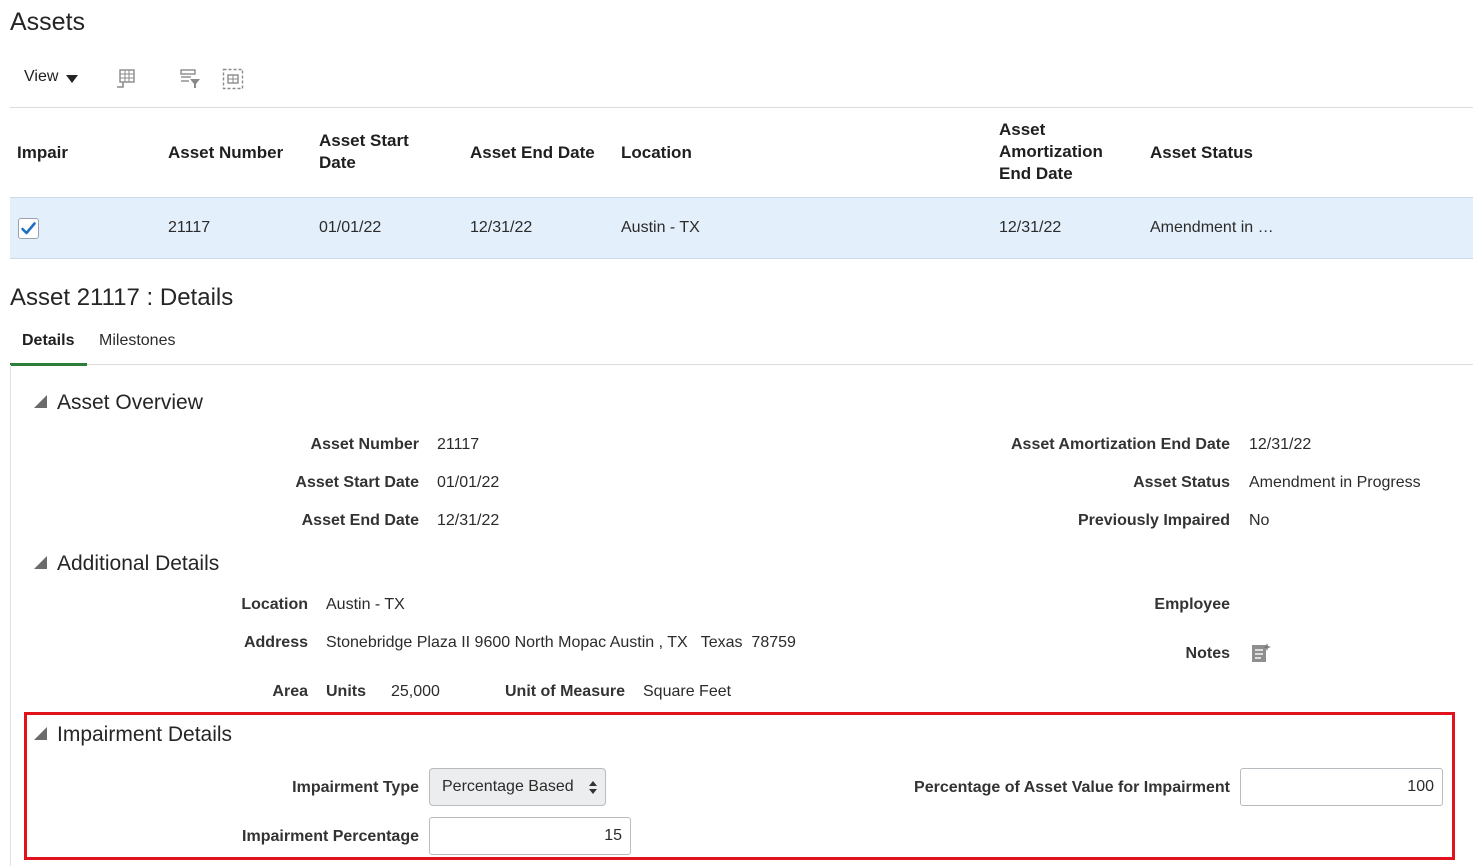 The height and width of the screenshot is (866, 1473). What do you see at coordinates (1259, 520) in the screenshot?
I see `value-previously-impaired: No` at bounding box center [1259, 520].